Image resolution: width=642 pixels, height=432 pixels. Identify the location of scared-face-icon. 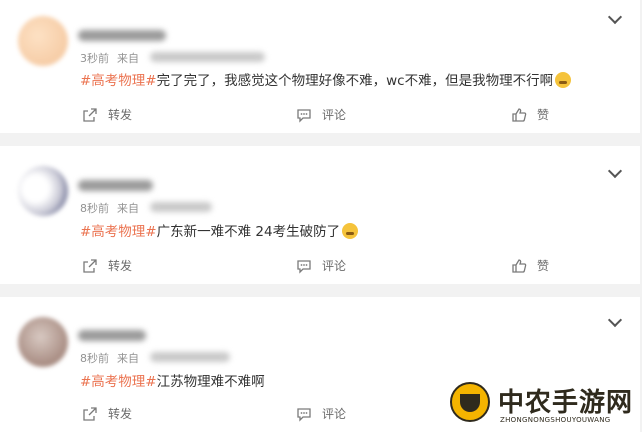
(350, 231).